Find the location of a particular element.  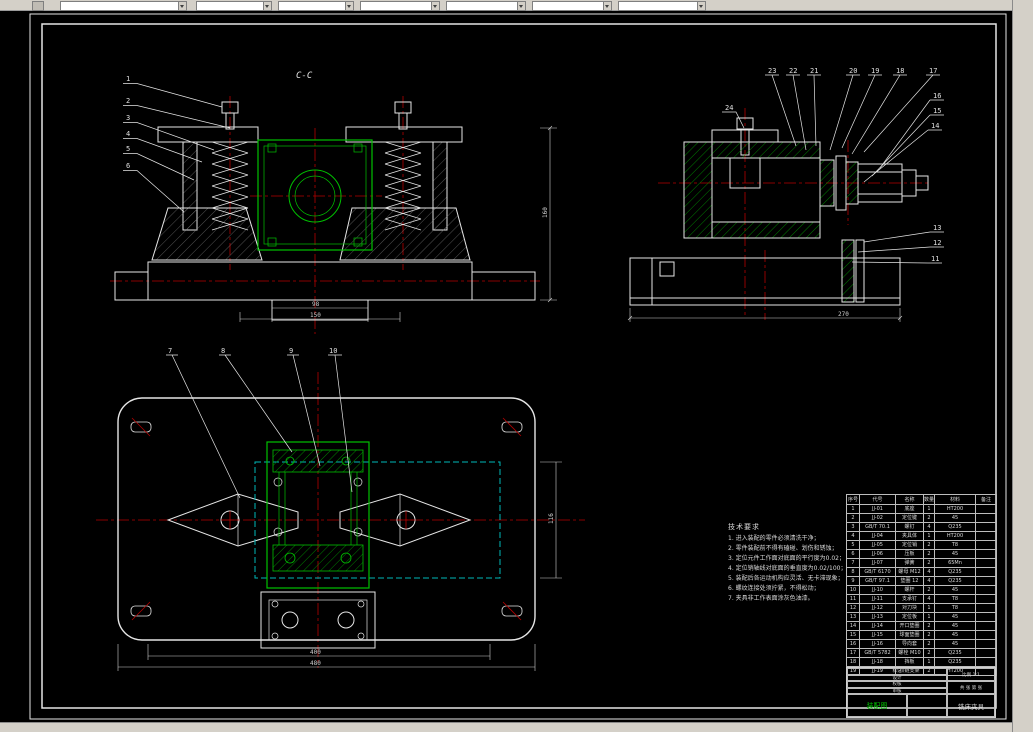

parts-table-row: 12 JJ-12 对刀块 1 T8 is located at coordinates (921, 608).